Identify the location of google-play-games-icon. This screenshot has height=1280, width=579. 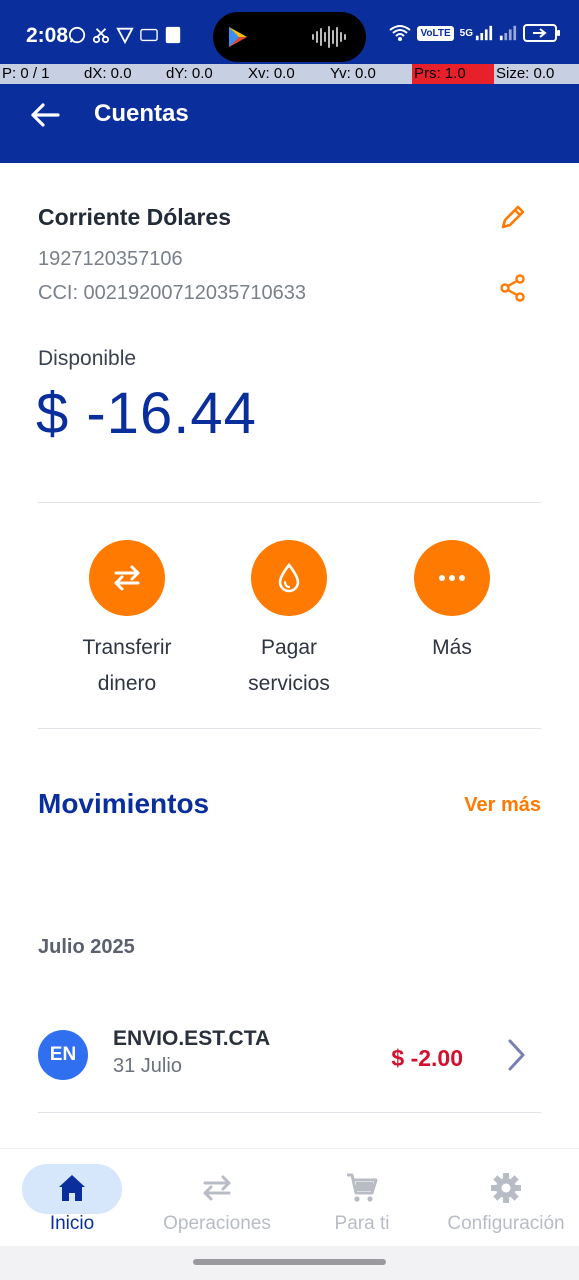
(238, 37).